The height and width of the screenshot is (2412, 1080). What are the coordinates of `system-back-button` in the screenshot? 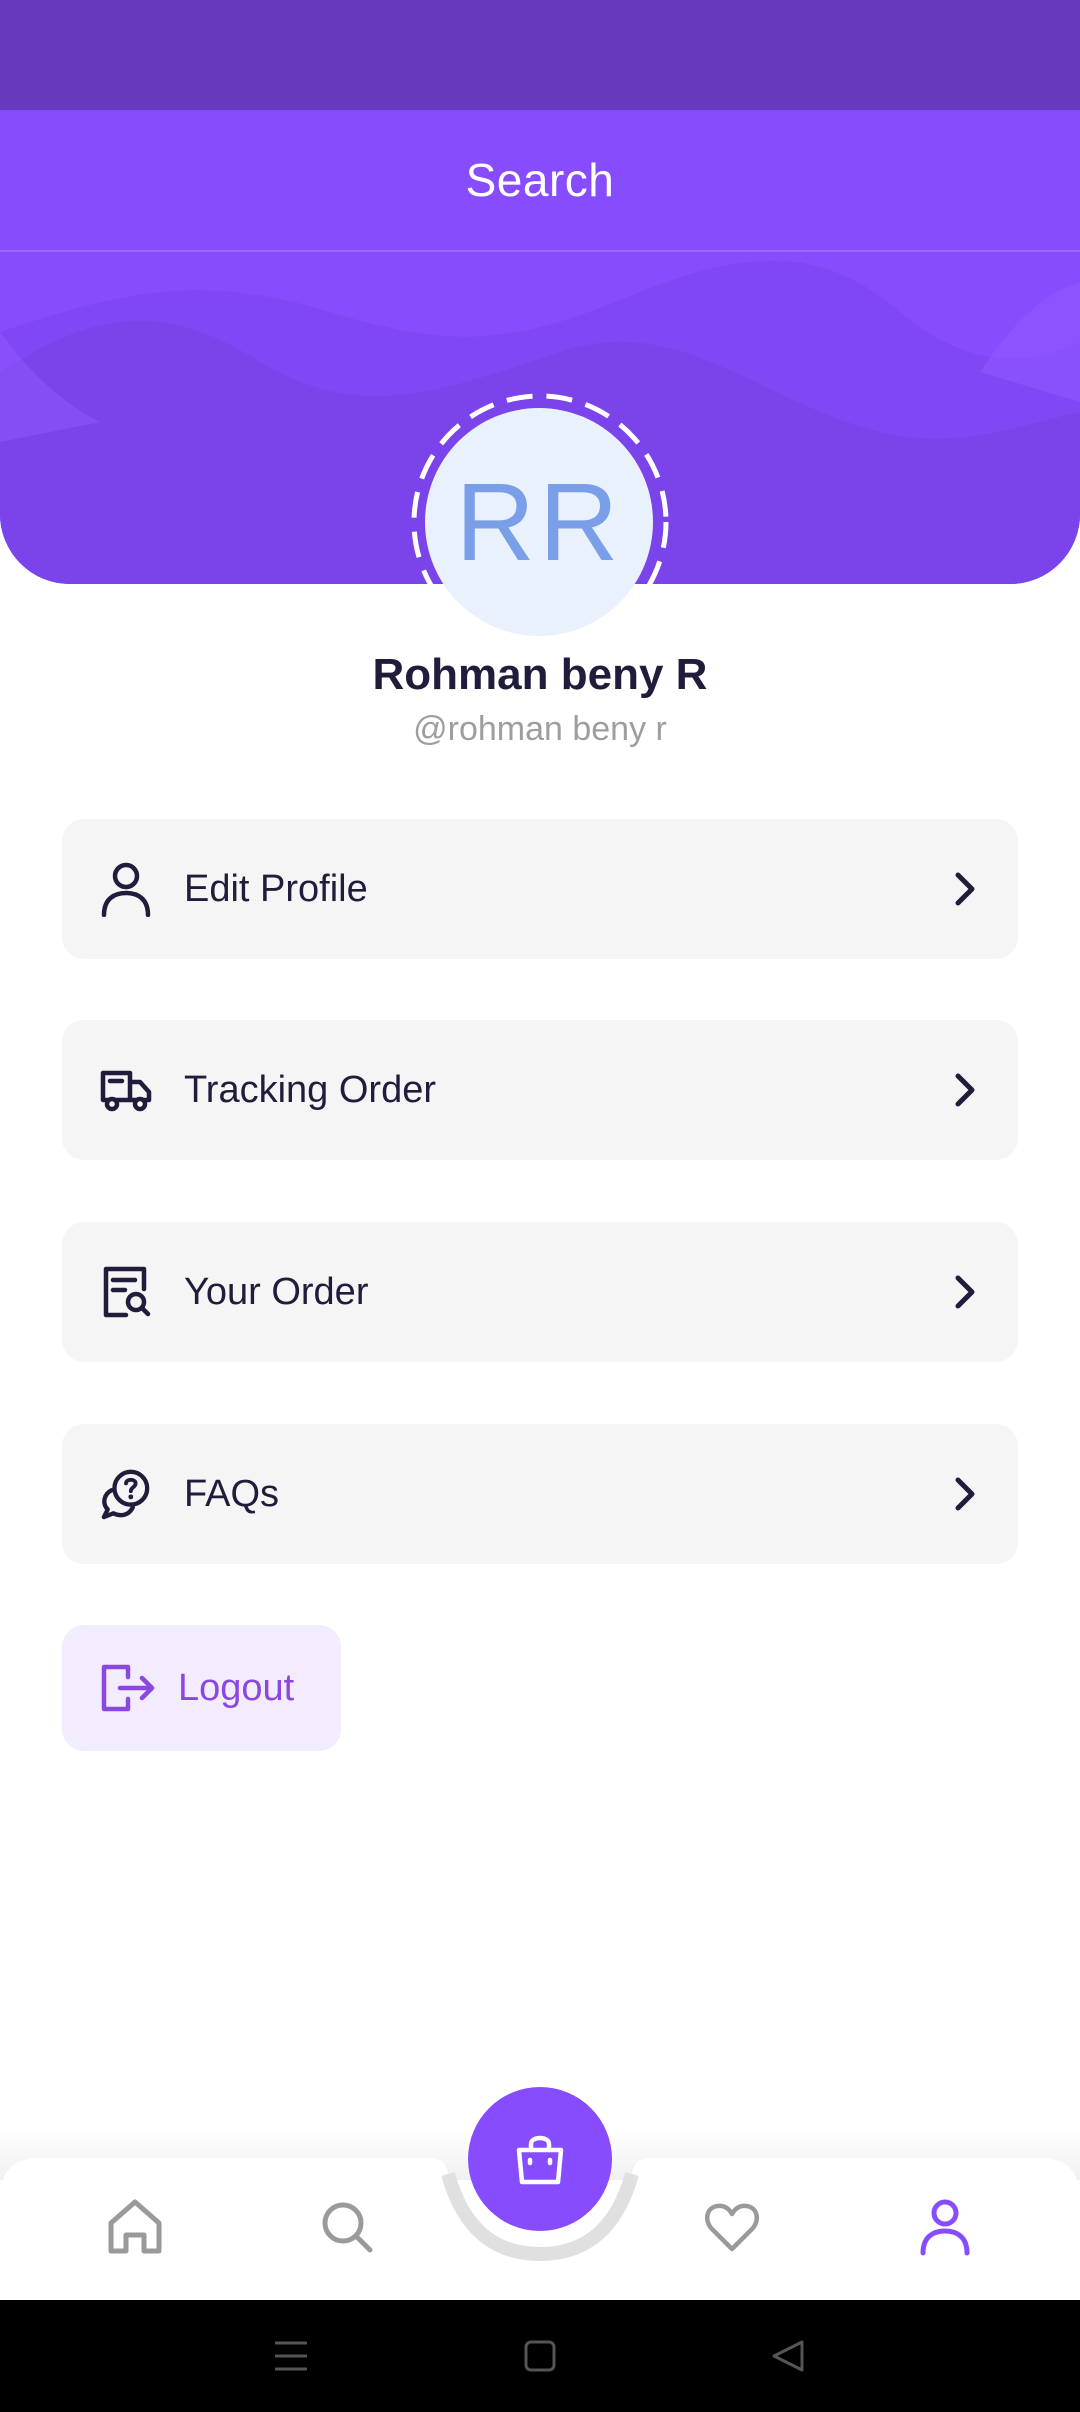 It's located at (788, 2356).